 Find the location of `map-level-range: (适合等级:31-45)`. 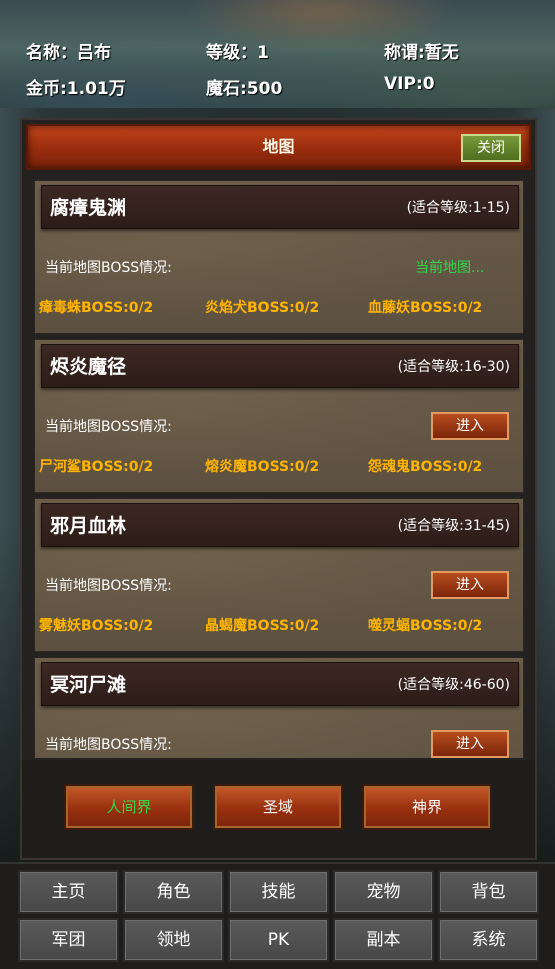

map-level-range: (适合等级:31-45) is located at coordinates (453, 526).